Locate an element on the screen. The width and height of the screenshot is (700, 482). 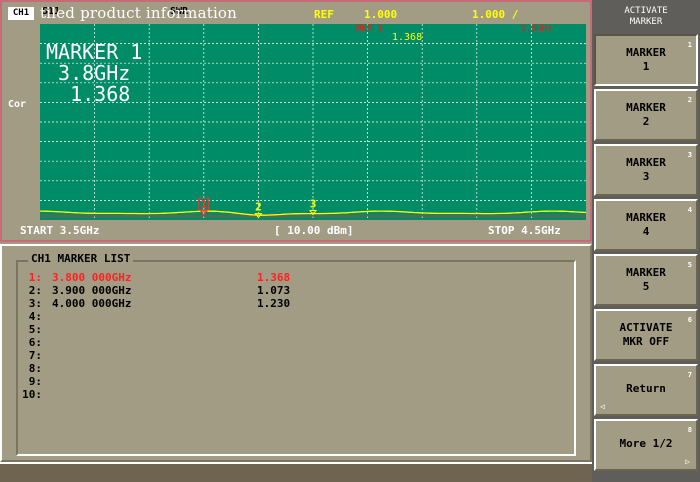
marker-list-row: 3: 4.000 000GHz 1.230 is located at coordinates (292, 303).